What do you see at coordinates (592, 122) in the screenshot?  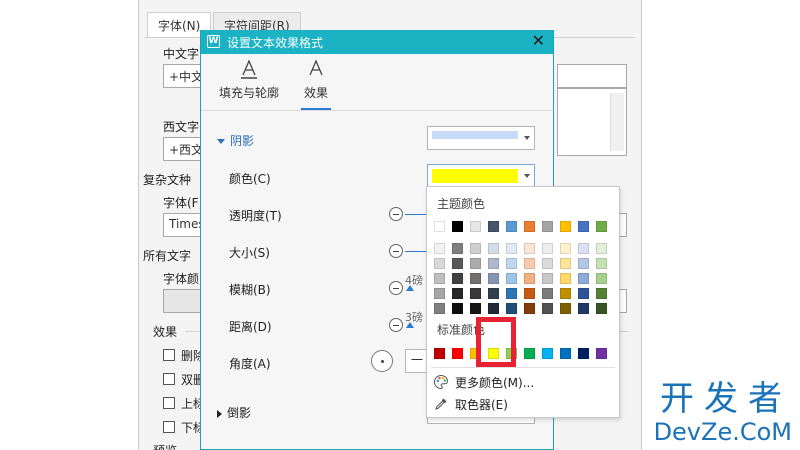 I see `font-list` at bounding box center [592, 122].